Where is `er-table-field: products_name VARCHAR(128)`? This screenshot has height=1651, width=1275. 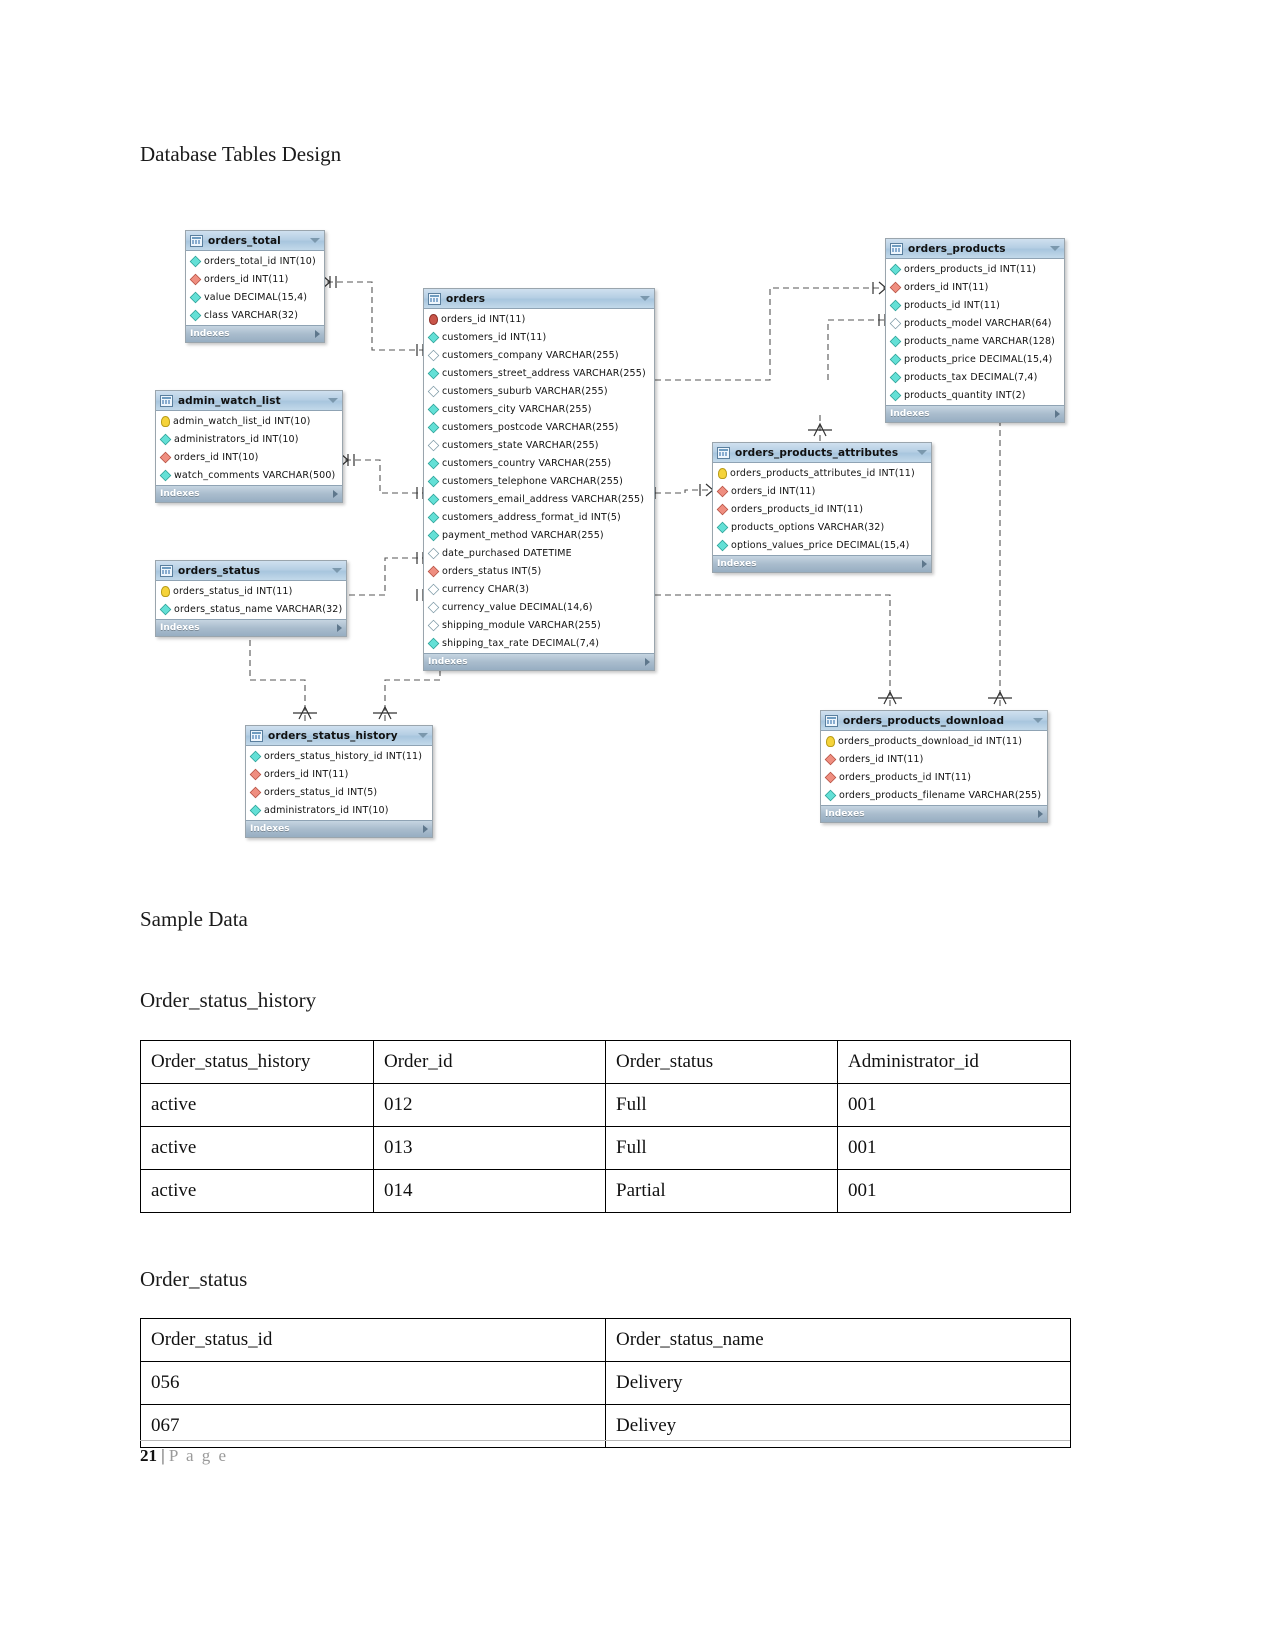
er-table-field: products_name VARCHAR(128) is located at coordinates (975, 341).